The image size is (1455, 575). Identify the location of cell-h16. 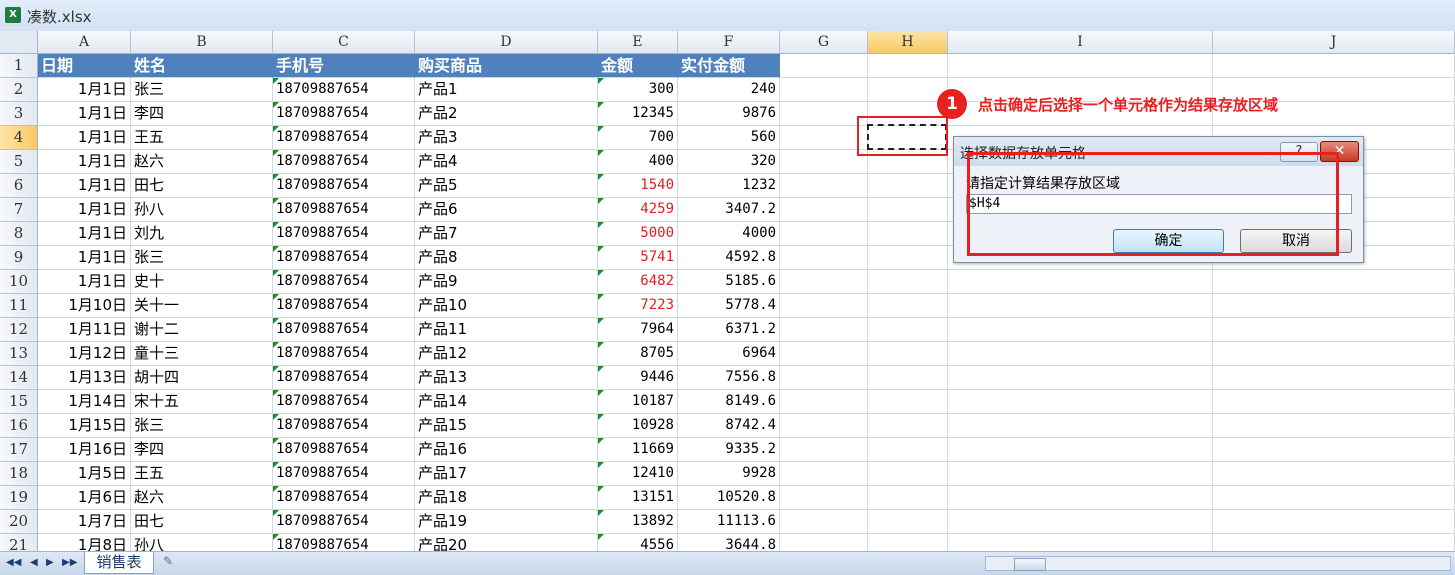
(908, 426).